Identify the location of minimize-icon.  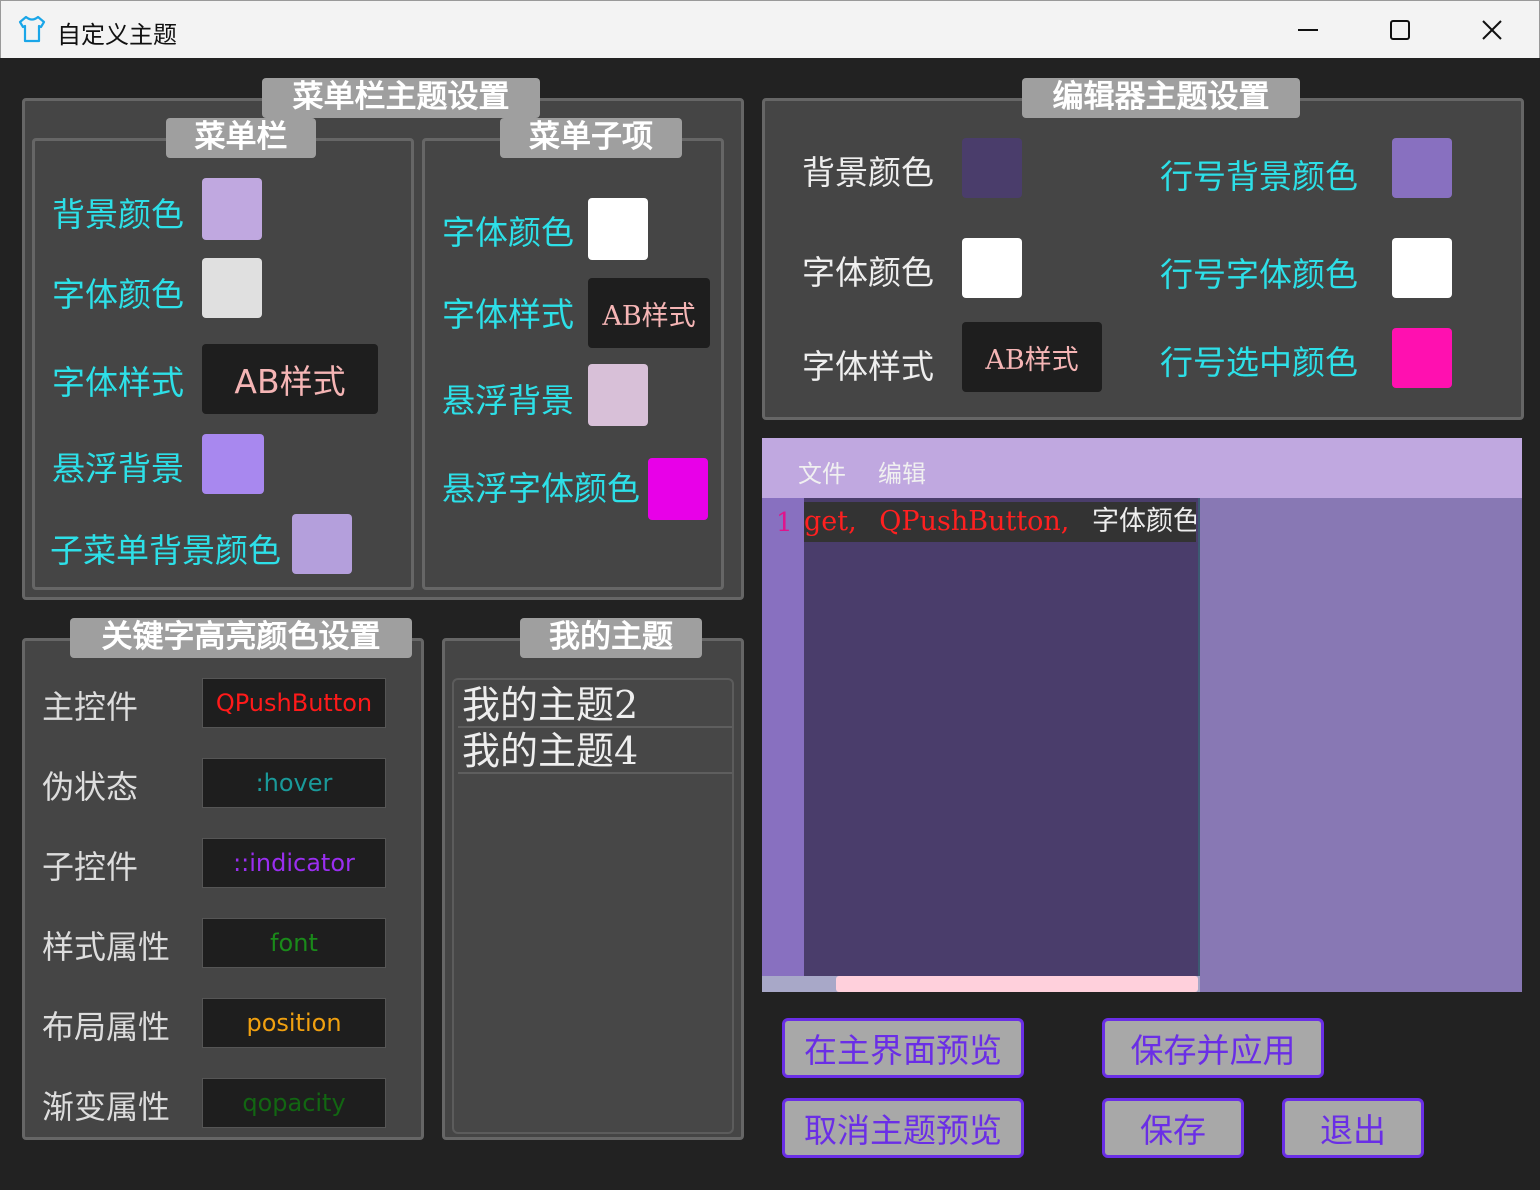
(1308, 30).